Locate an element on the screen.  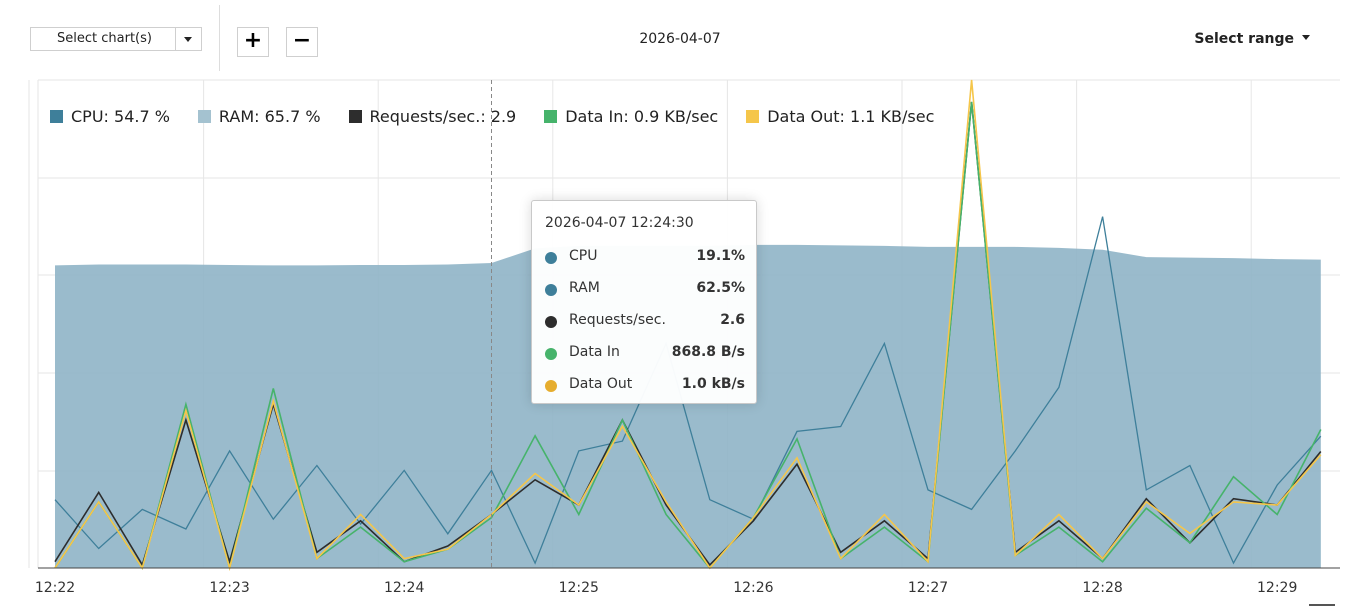
tooltip-row-ram: RAM 62.5% is located at coordinates (645, 290).